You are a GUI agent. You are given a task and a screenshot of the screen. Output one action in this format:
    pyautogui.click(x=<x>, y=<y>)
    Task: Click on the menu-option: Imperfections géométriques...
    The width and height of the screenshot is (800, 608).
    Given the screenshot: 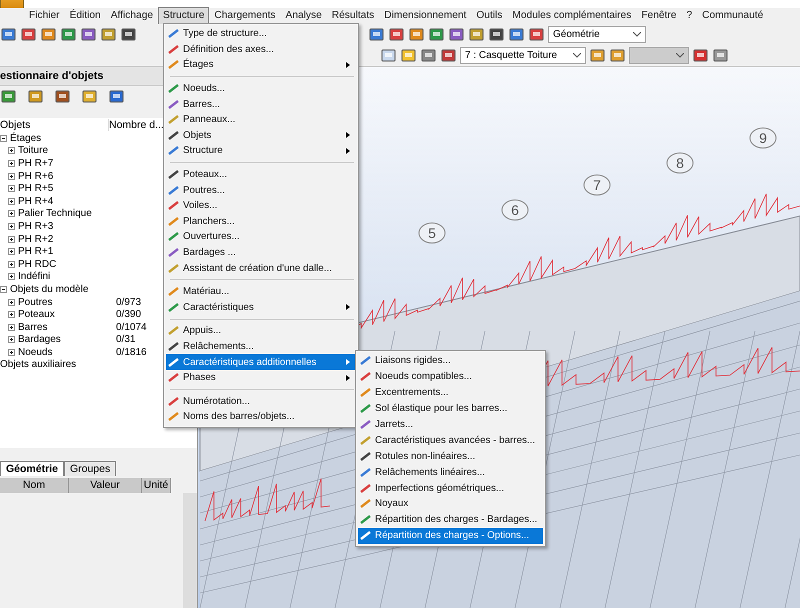 What is the action you would take?
    pyautogui.click(x=450, y=488)
    